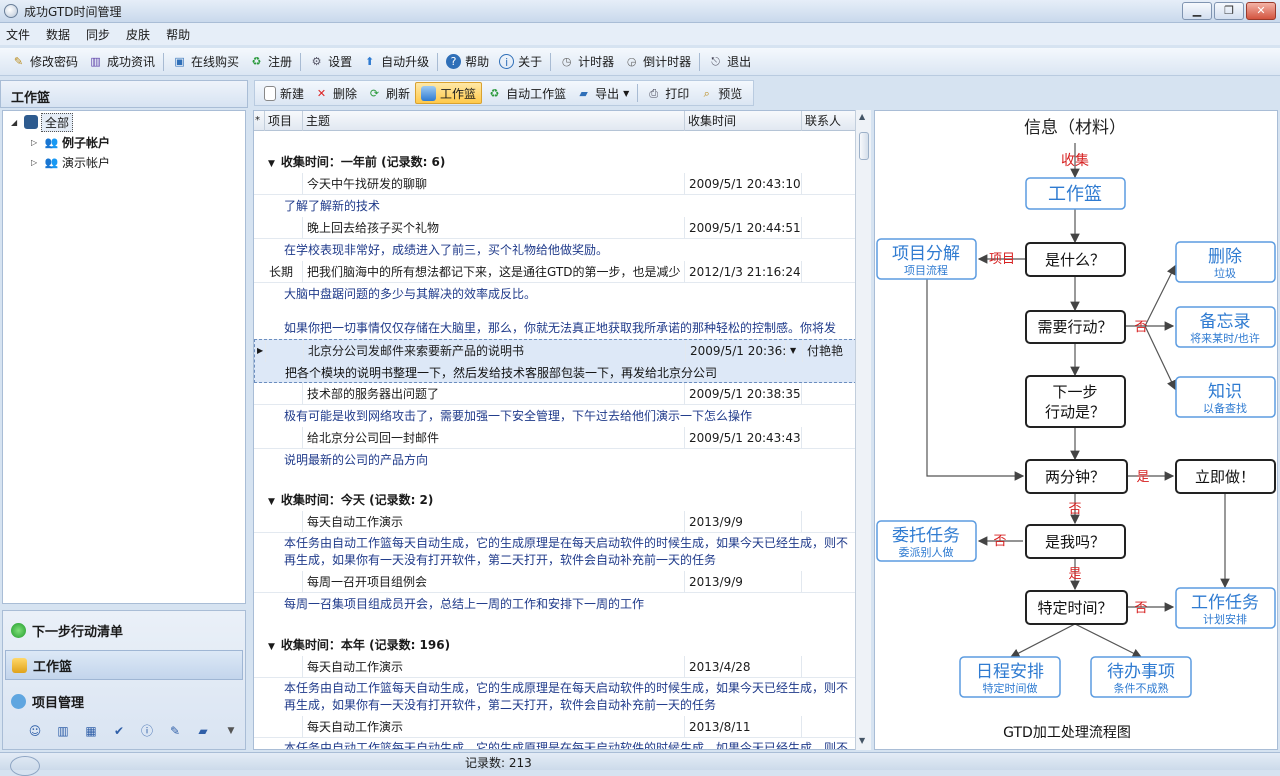 The width and height of the screenshot is (1280, 776). What do you see at coordinates (70, 162) in the screenshot?
I see `tree-node-demo-account: ▷ 👥 演示帐户` at bounding box center [70, 162].